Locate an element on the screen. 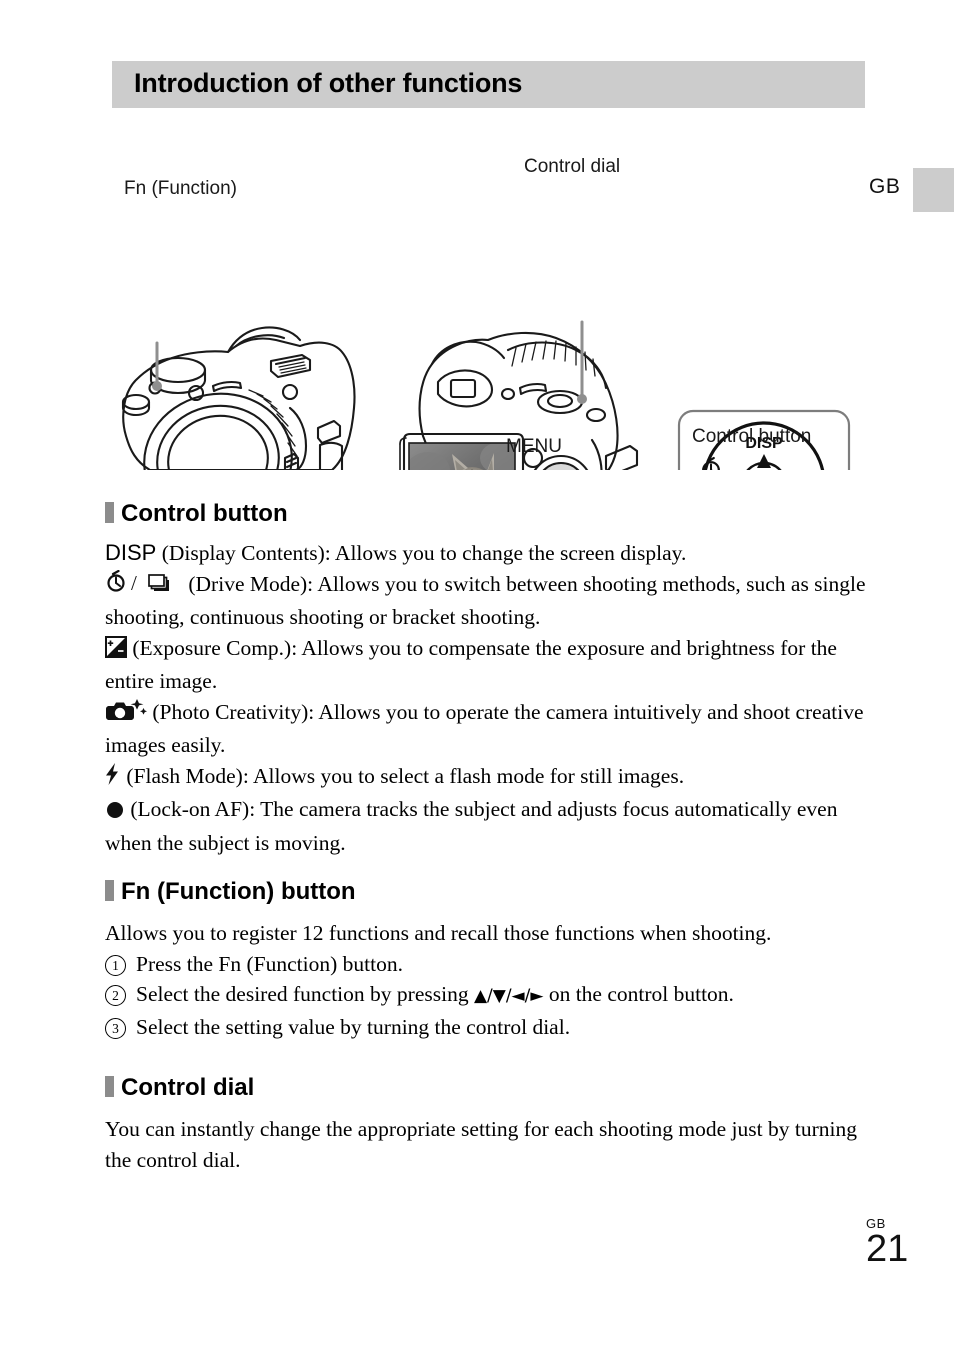  step-number-3: 3 is located at coordinates (115, 1028).